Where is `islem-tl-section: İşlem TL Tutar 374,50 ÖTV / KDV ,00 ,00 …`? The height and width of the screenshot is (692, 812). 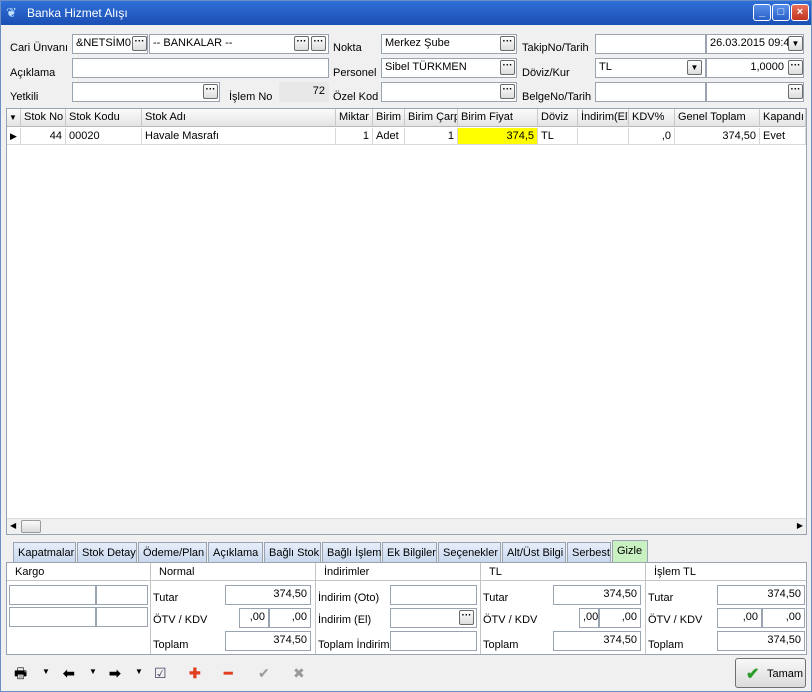 islem-tl-section: İşlem TL Tutar 374,50 ÖTV / KDV ,00 ,00 … is located at coordinates (726, 608).